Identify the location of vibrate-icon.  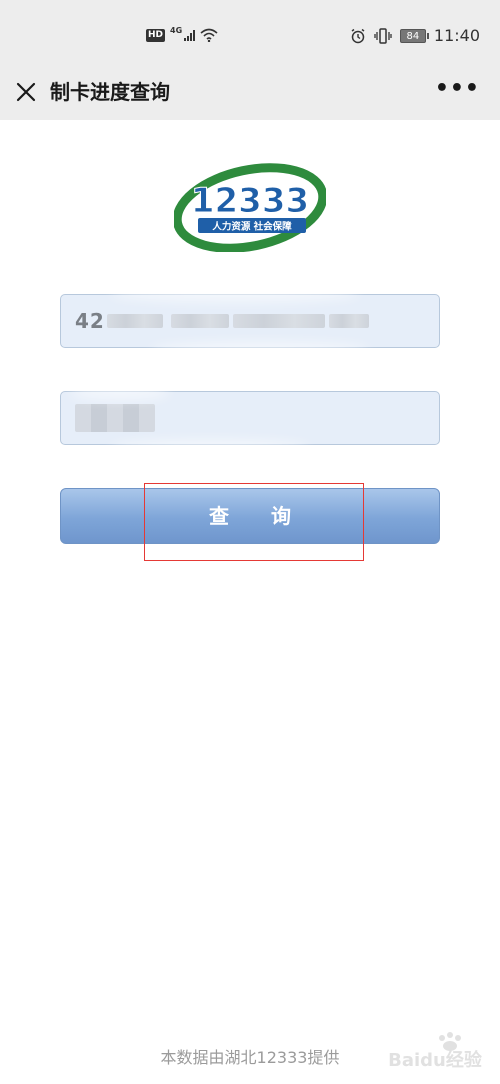
(383, 35).